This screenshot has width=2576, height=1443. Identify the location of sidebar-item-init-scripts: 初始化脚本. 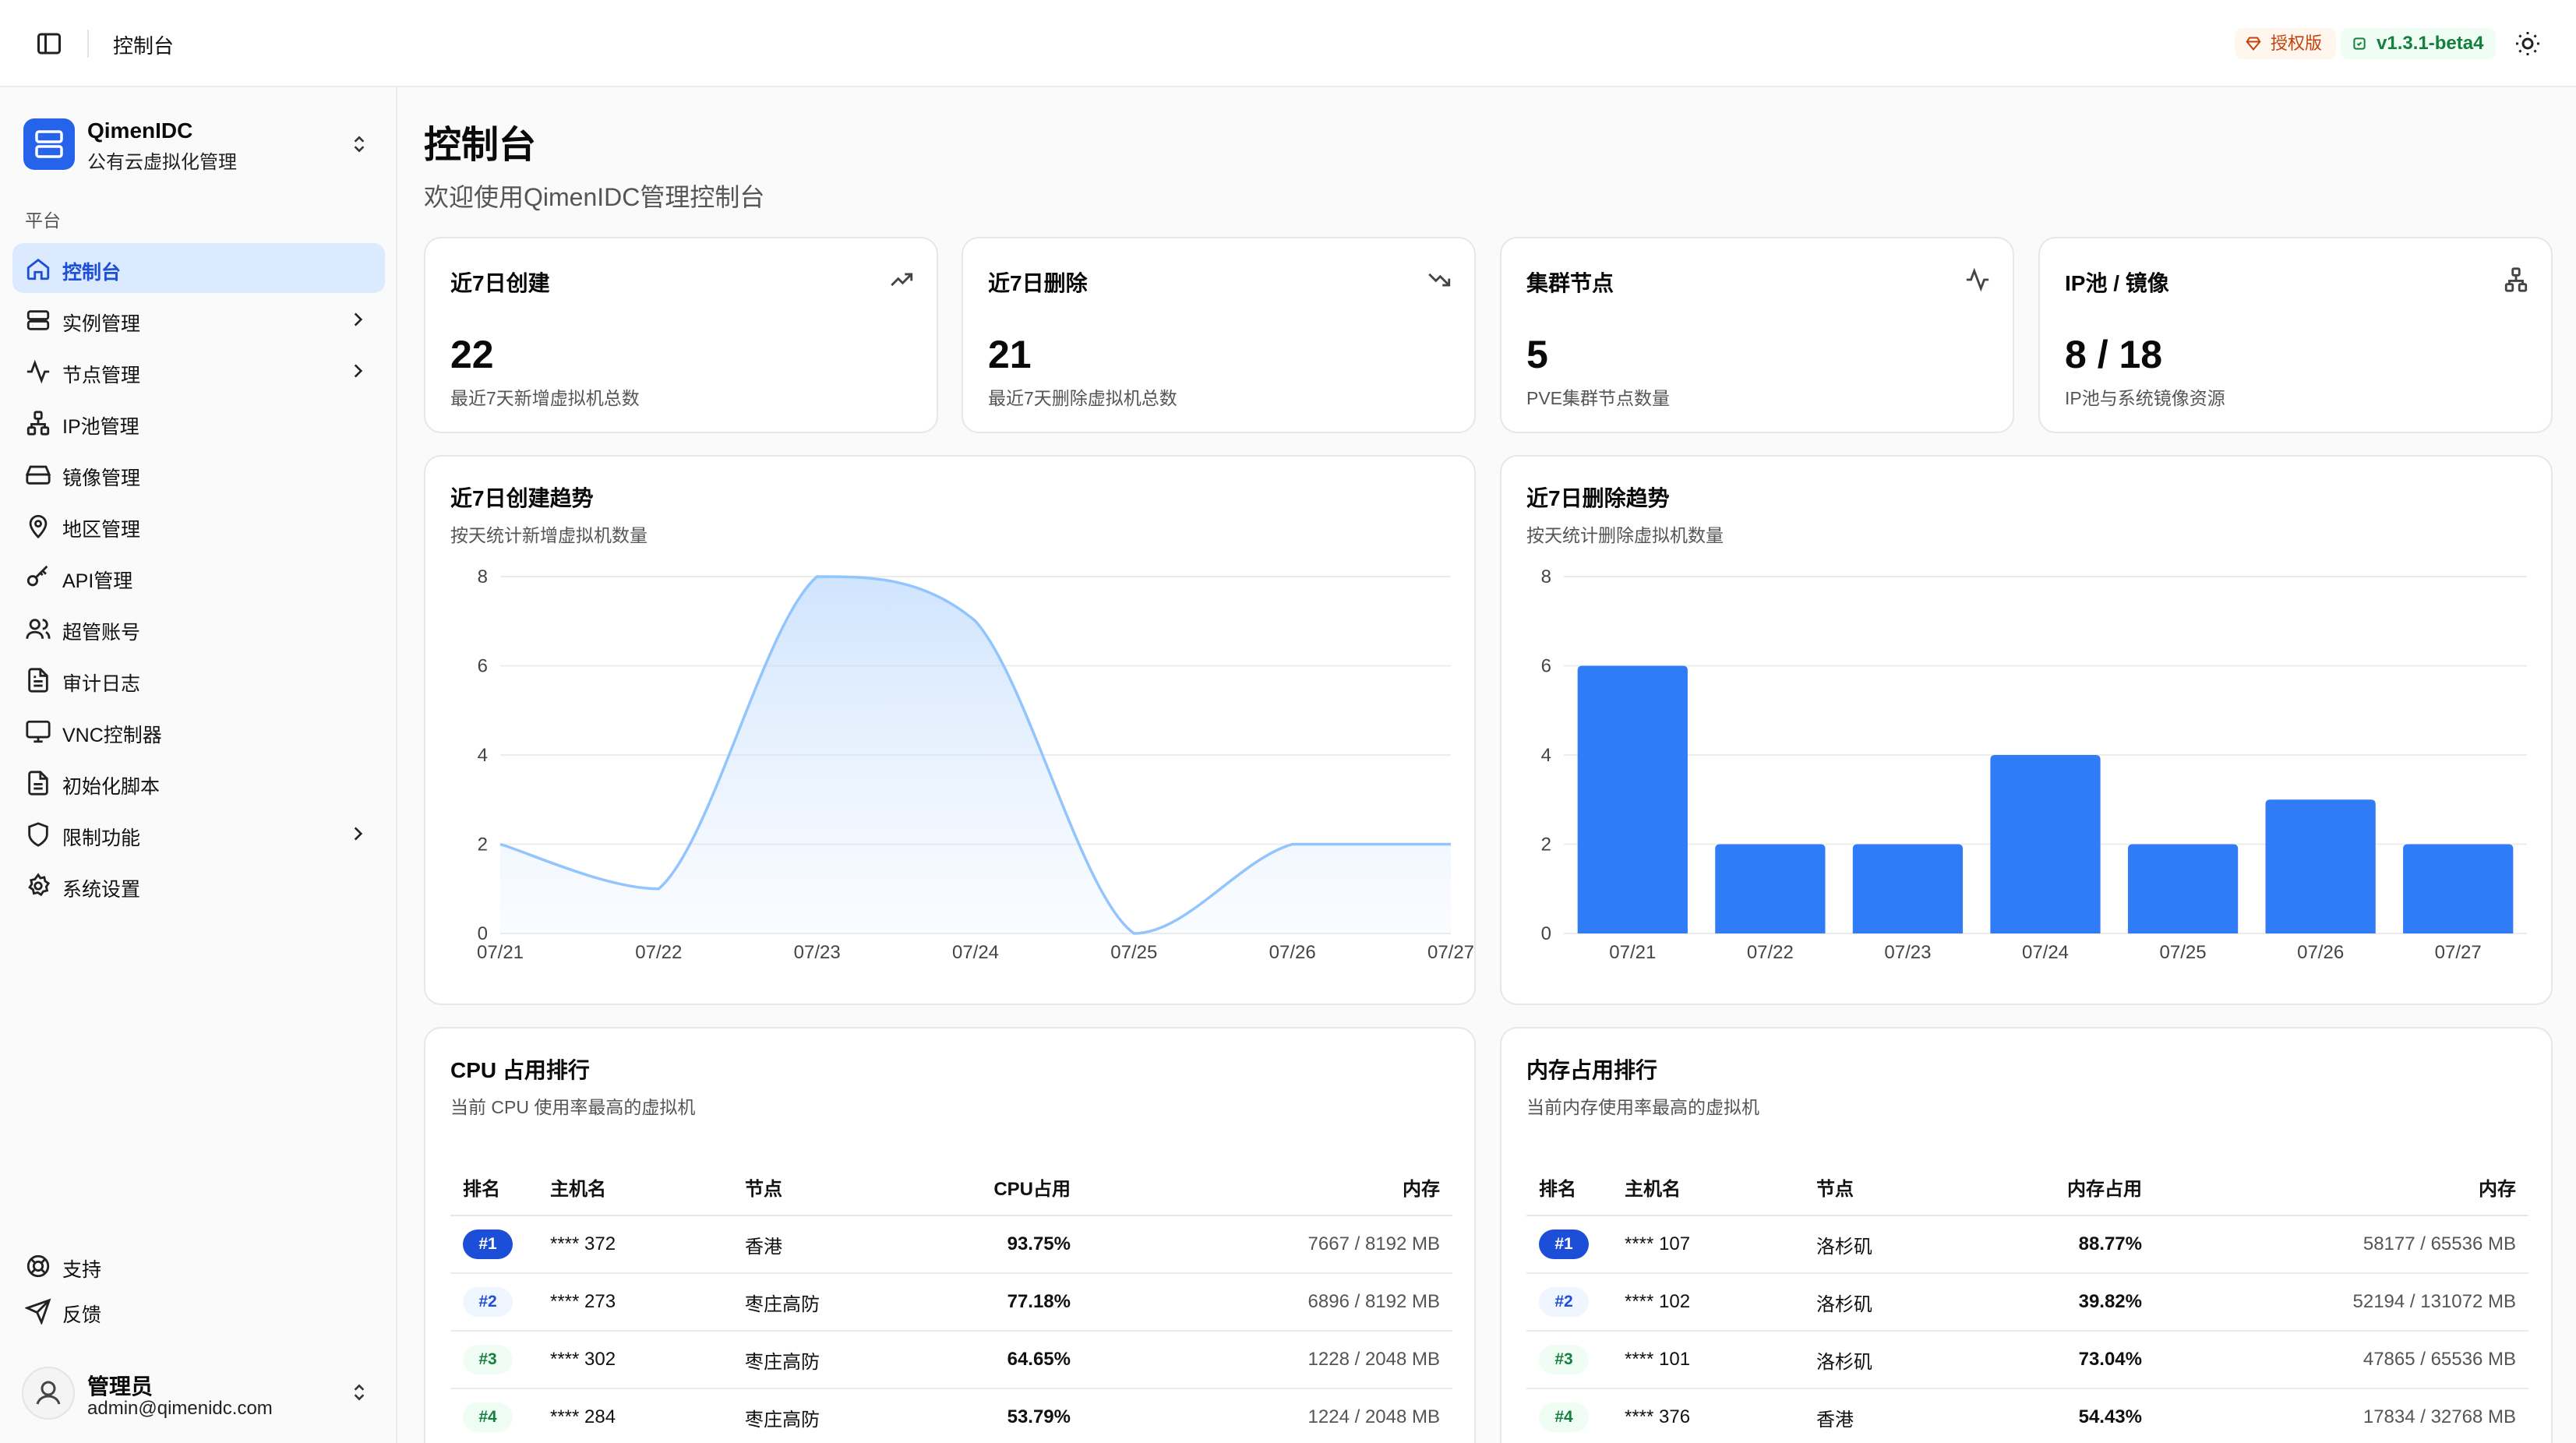
(198, 782).